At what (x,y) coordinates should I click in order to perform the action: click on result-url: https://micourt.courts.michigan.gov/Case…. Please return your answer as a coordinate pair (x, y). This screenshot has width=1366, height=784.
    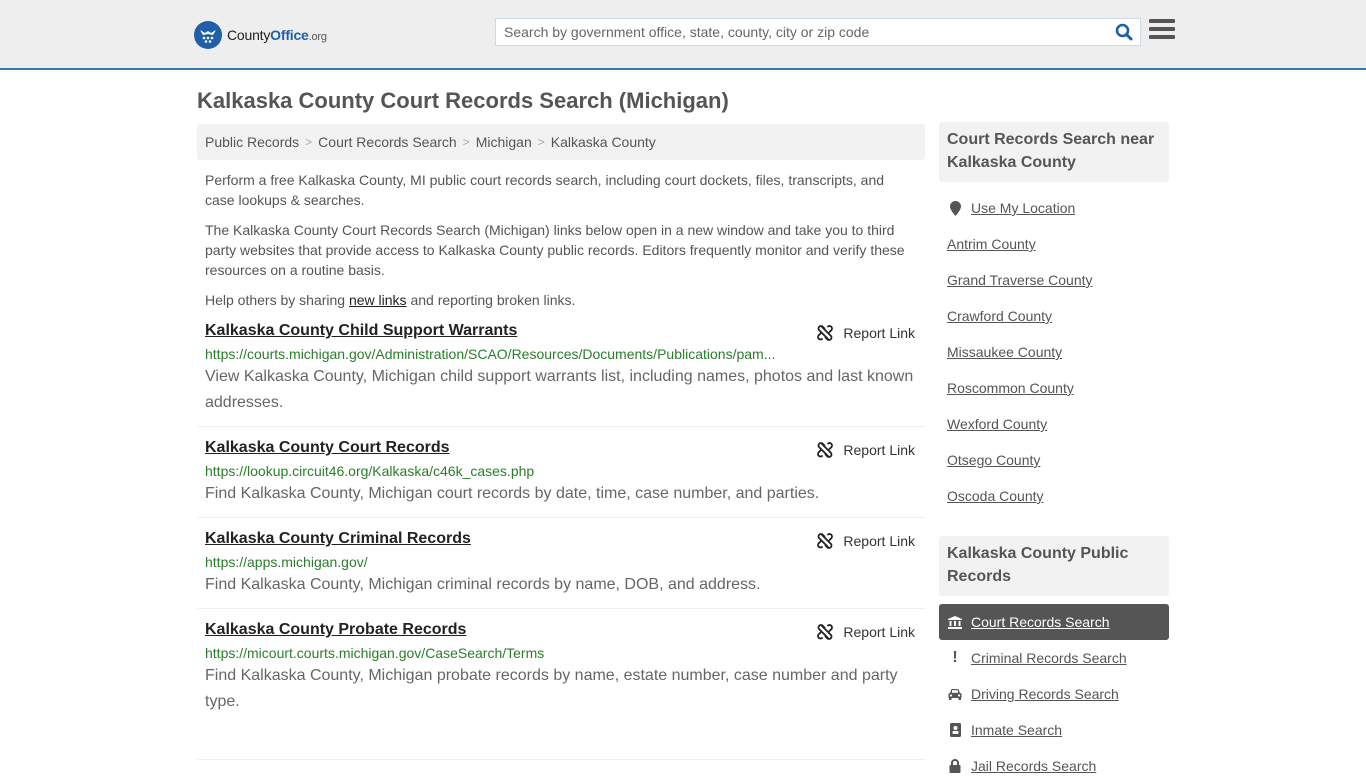
    Looking at the image, I should click on (375, 653).